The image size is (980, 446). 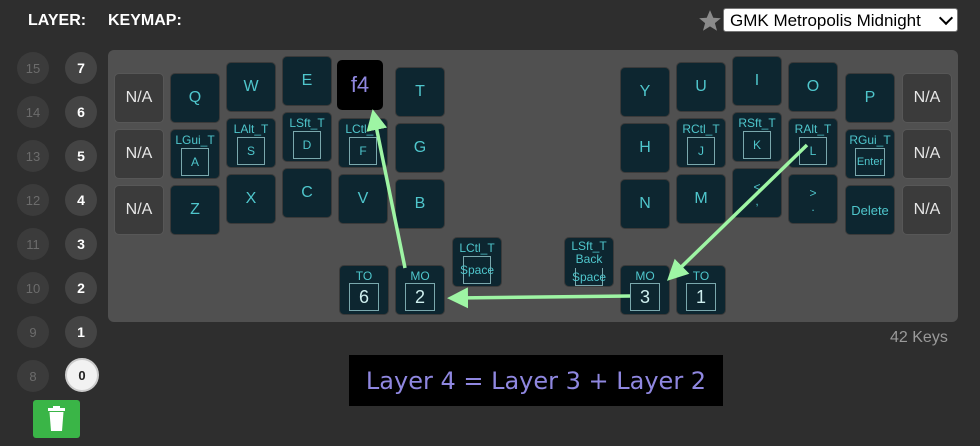 I want to click on theme-select-value: GMK Metropolis Midnight, so click(x=825, y=20).